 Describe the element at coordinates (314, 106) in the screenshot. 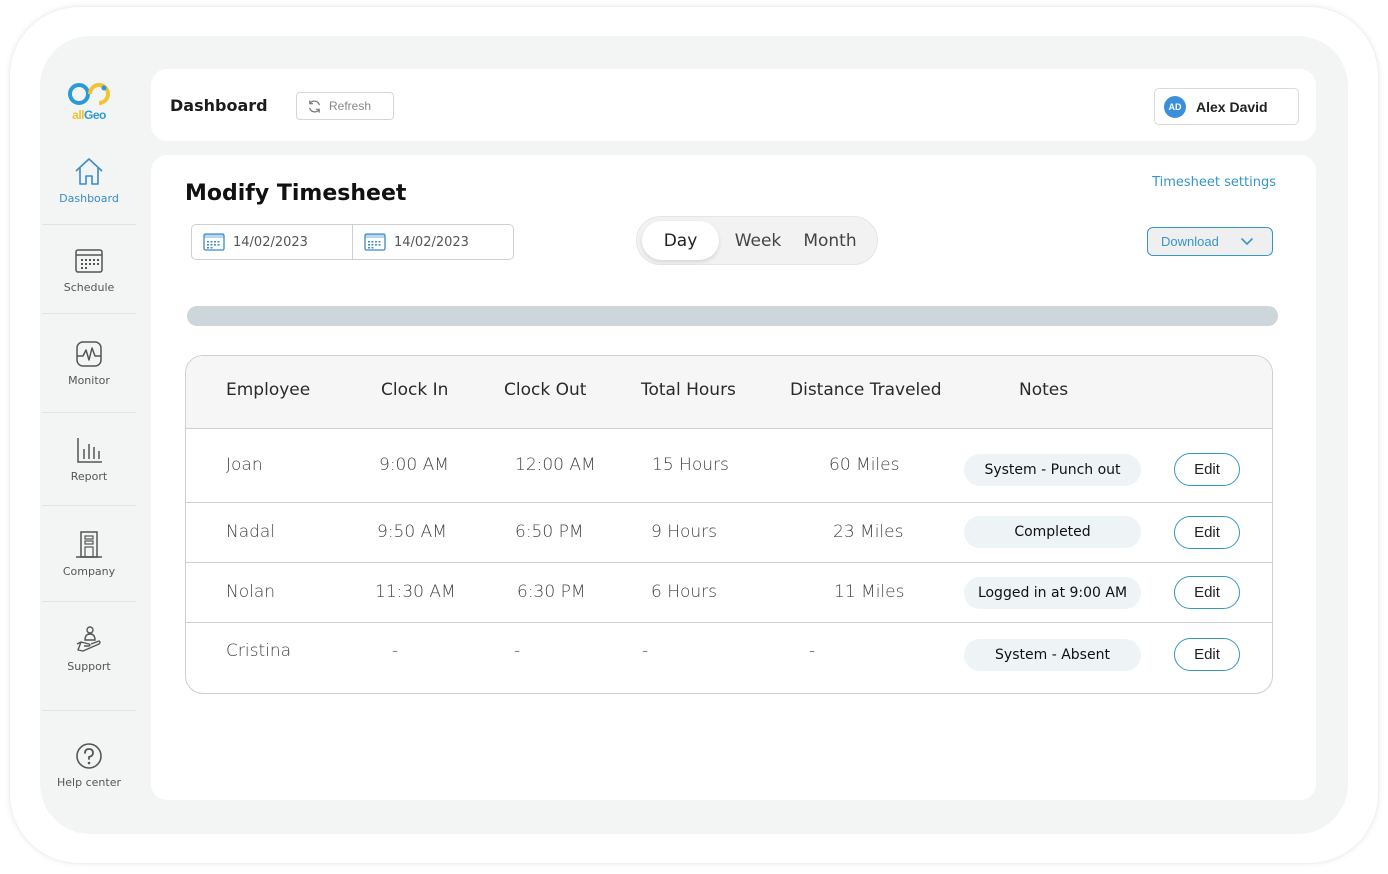

I see `refresh-icon` at that location.